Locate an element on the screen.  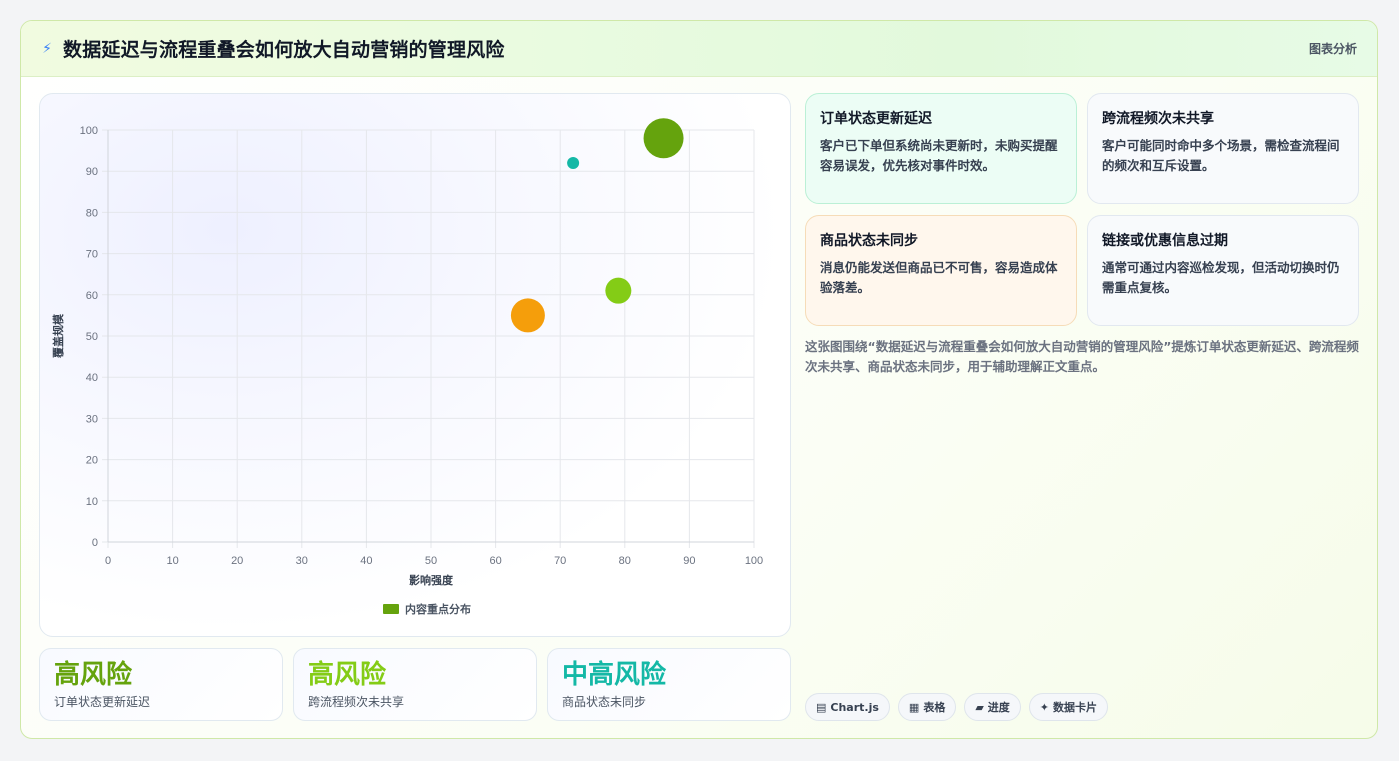
chip-row: ▤ Chart.js ▦ 表格 ▰ 进度 ✦ 数据卡片 is located at coordinates (957, 707).